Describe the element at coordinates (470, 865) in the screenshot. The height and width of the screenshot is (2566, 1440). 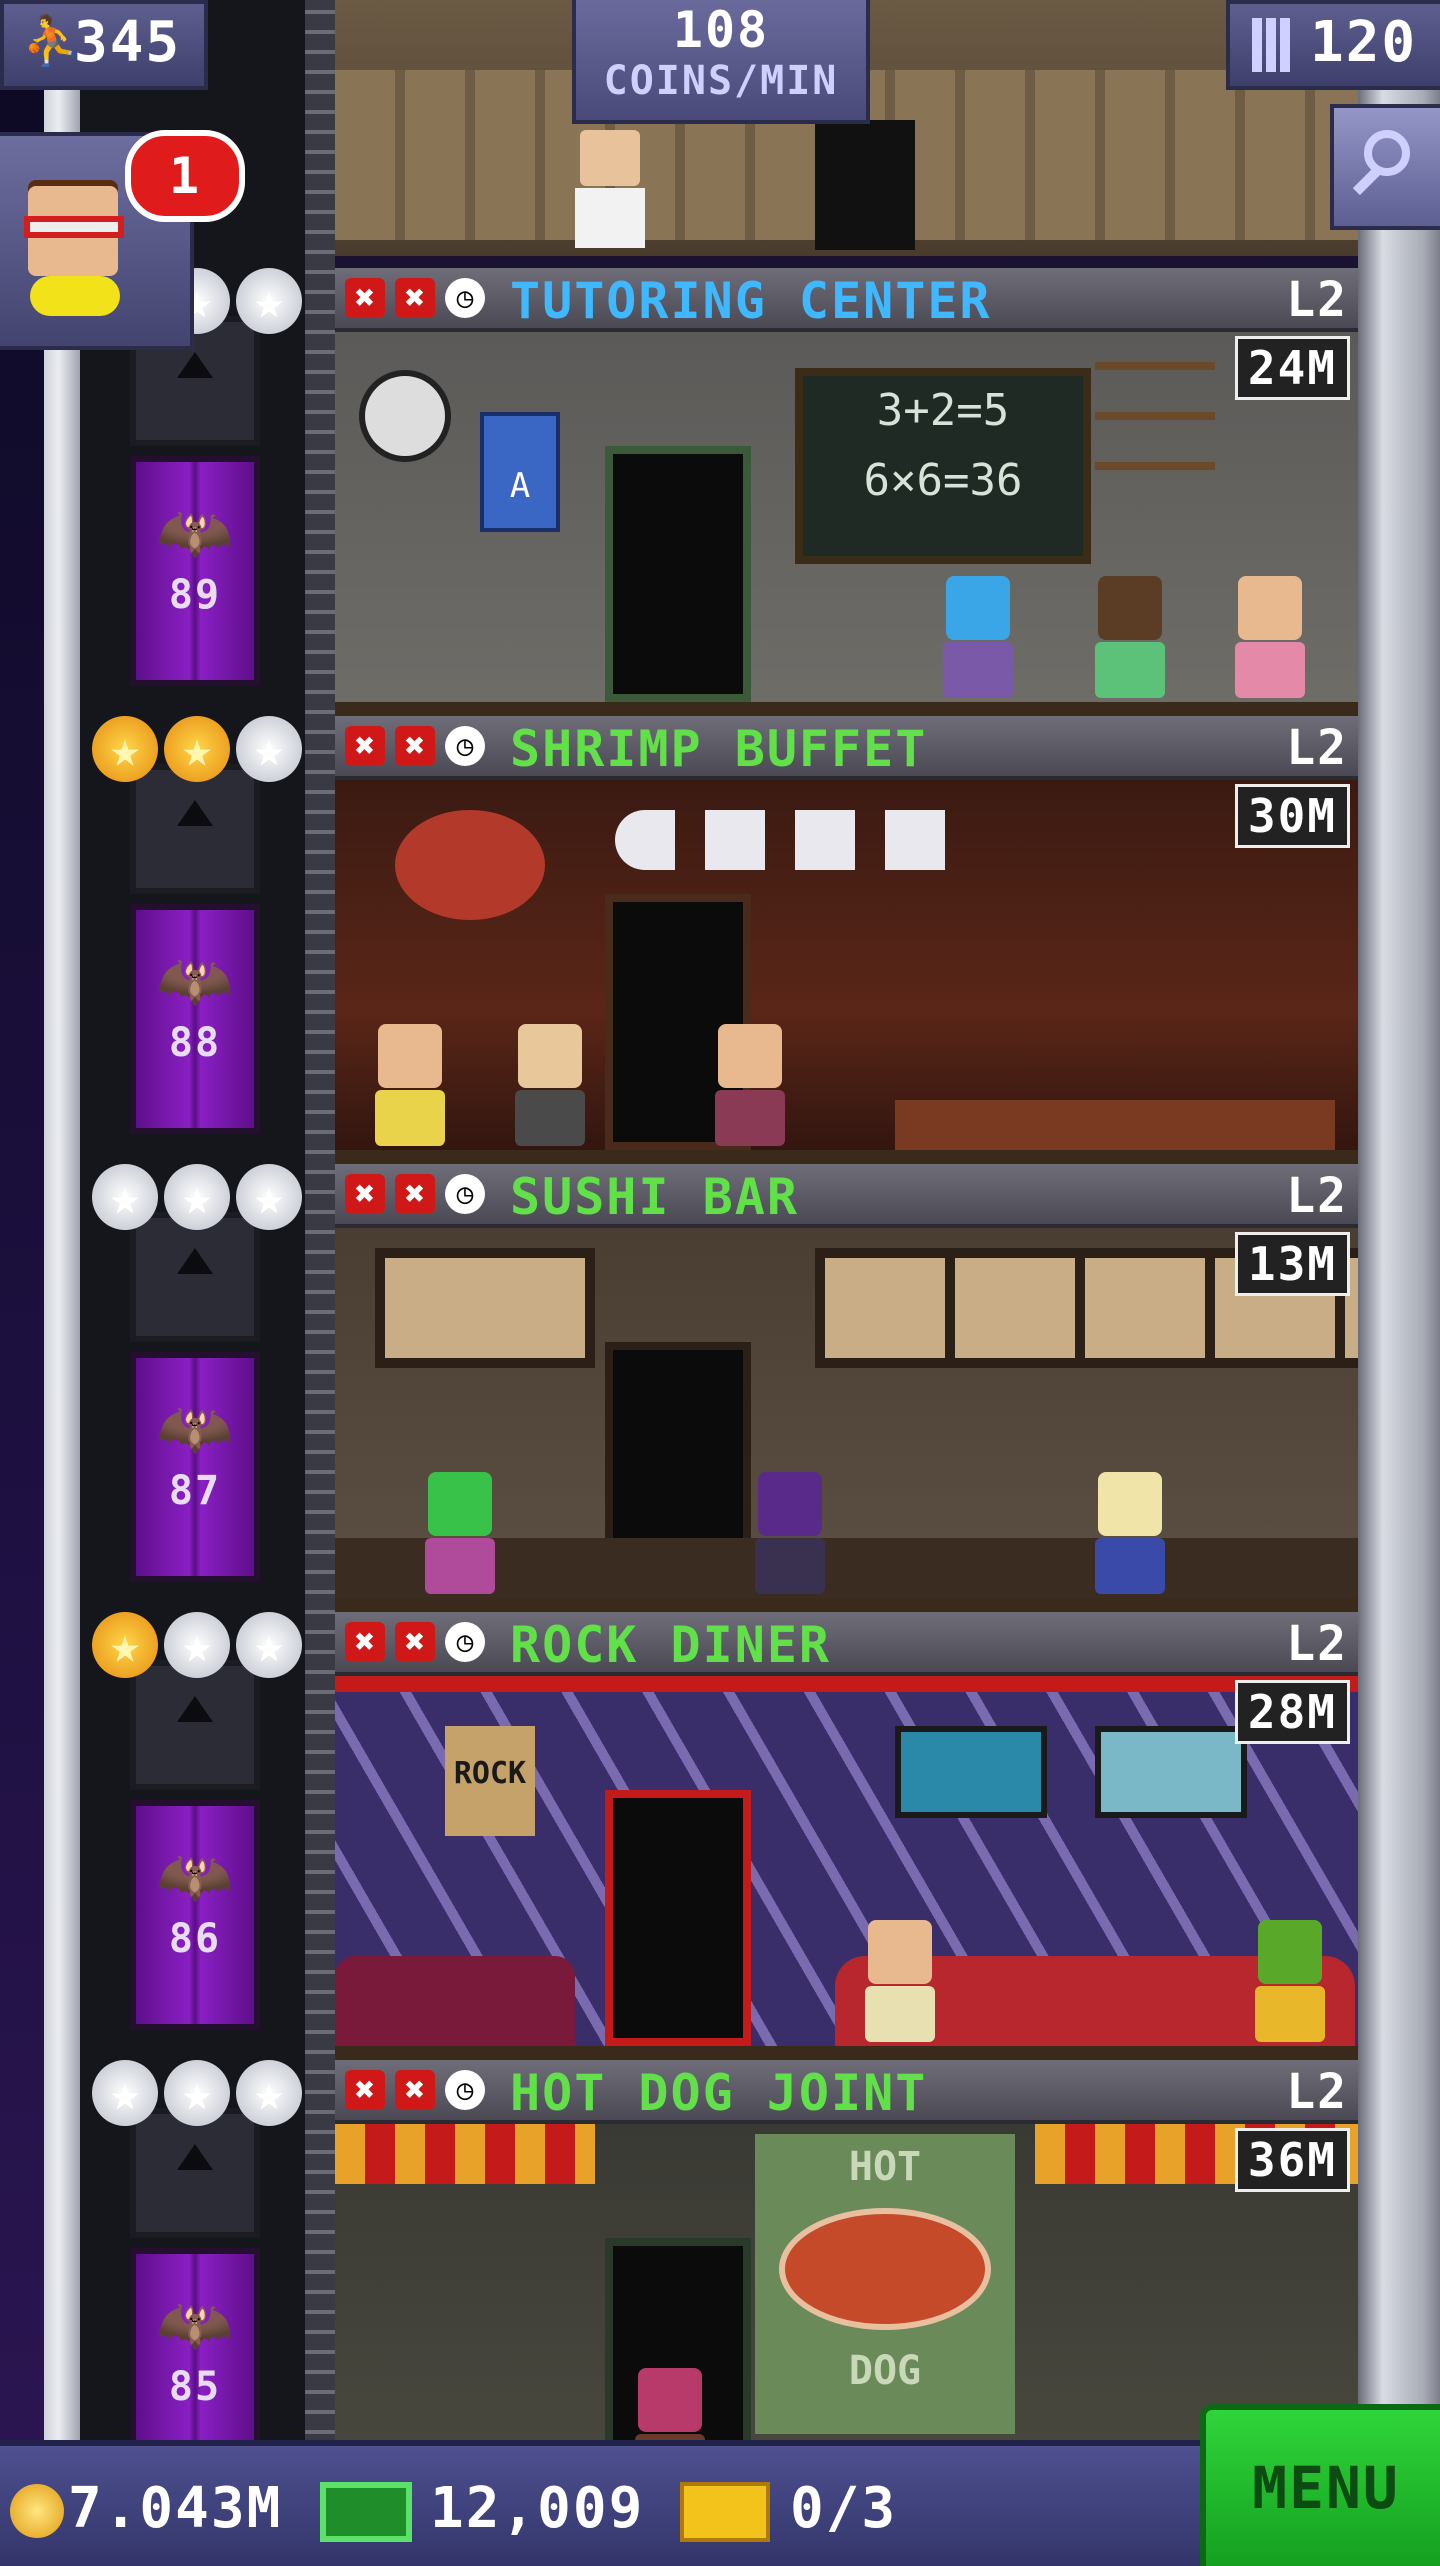
I see `shrimp-sign` at that location.